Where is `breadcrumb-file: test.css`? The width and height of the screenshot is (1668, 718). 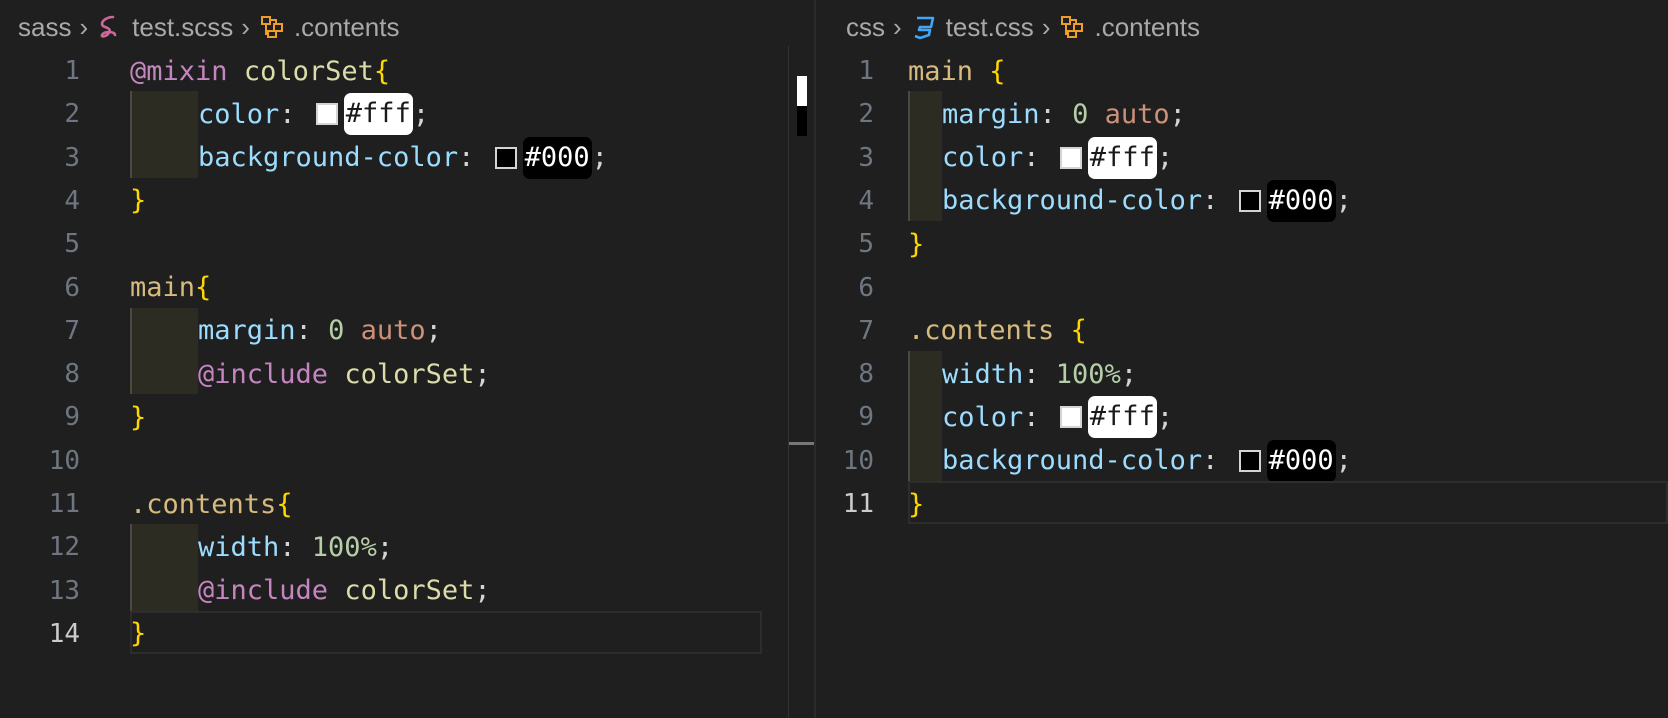
breadcrumb-file: test.css is located at coordinates (990, 27).